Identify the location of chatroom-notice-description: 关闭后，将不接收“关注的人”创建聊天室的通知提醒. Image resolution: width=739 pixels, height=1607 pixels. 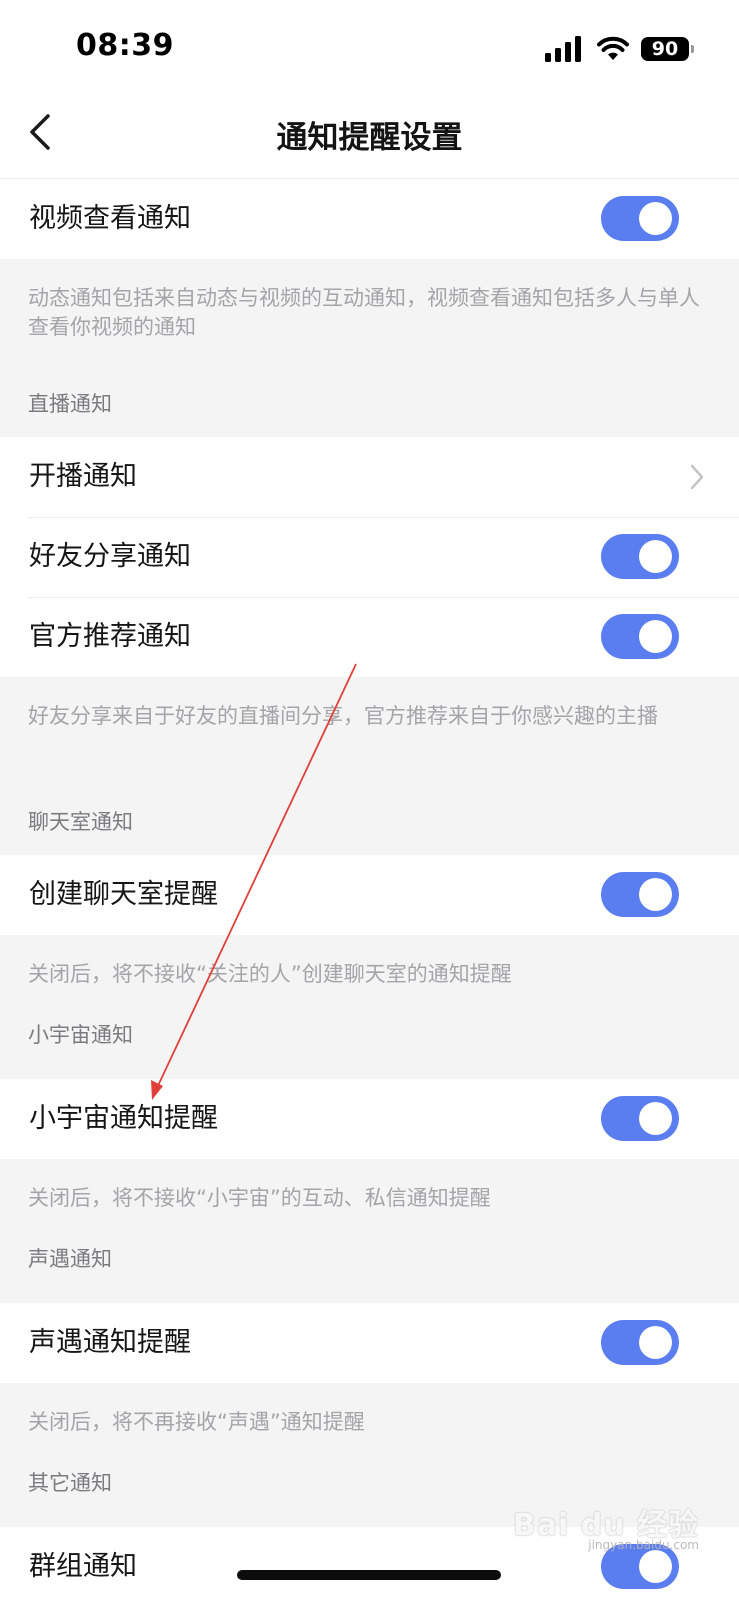
(270, 974).